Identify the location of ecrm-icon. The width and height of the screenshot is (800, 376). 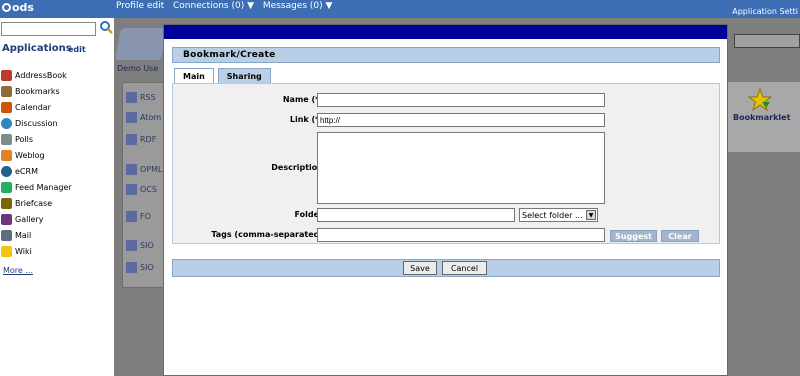
(6, 171).